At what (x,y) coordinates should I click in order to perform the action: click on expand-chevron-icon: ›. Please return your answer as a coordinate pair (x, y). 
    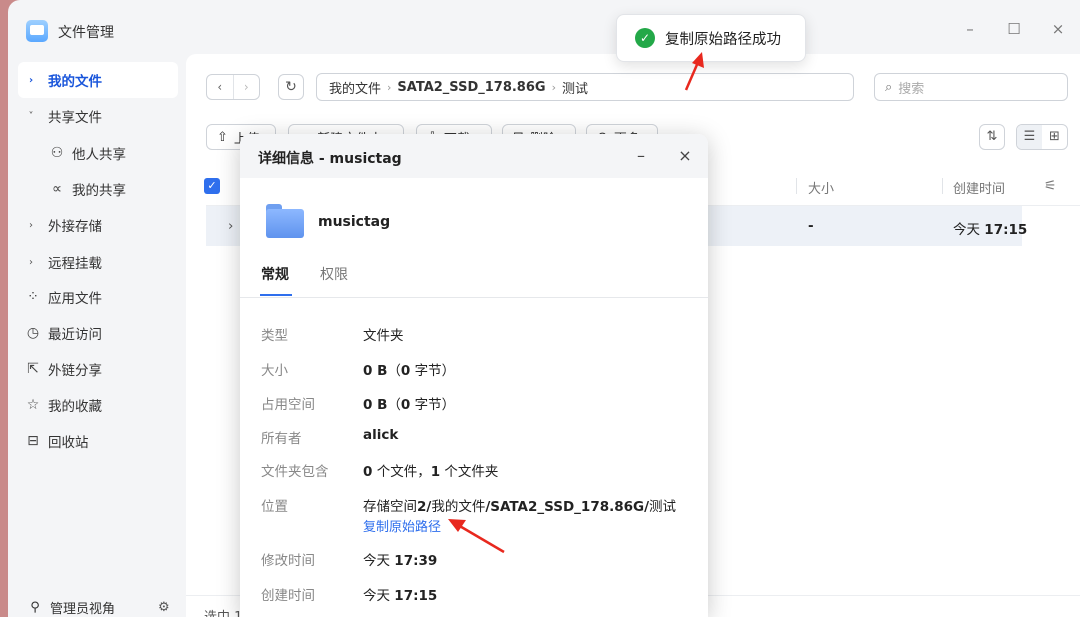
    Looking at the image, I should click on (230, 226).